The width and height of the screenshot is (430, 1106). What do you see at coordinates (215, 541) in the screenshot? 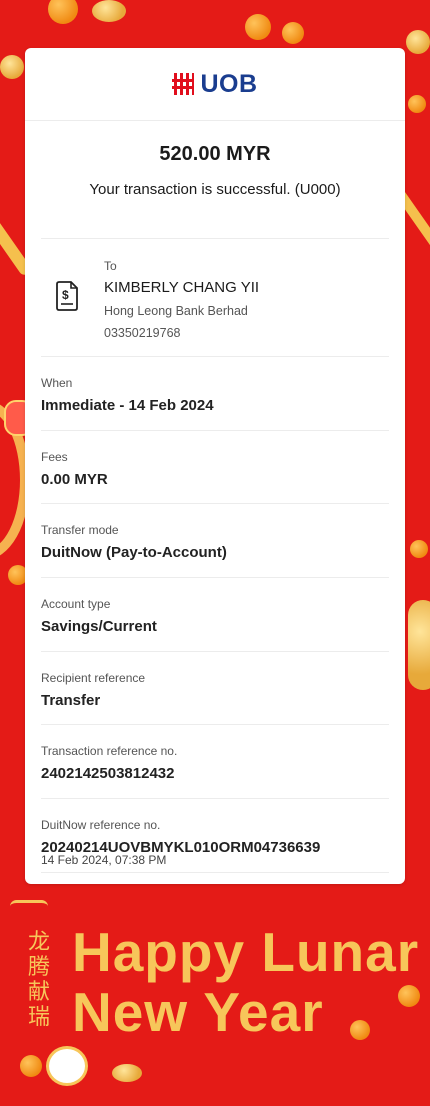
I see `detail-row-transfer-mode: Transfer mode DuitNow (Pay-to-Account)` at bounding box center [215, 541].